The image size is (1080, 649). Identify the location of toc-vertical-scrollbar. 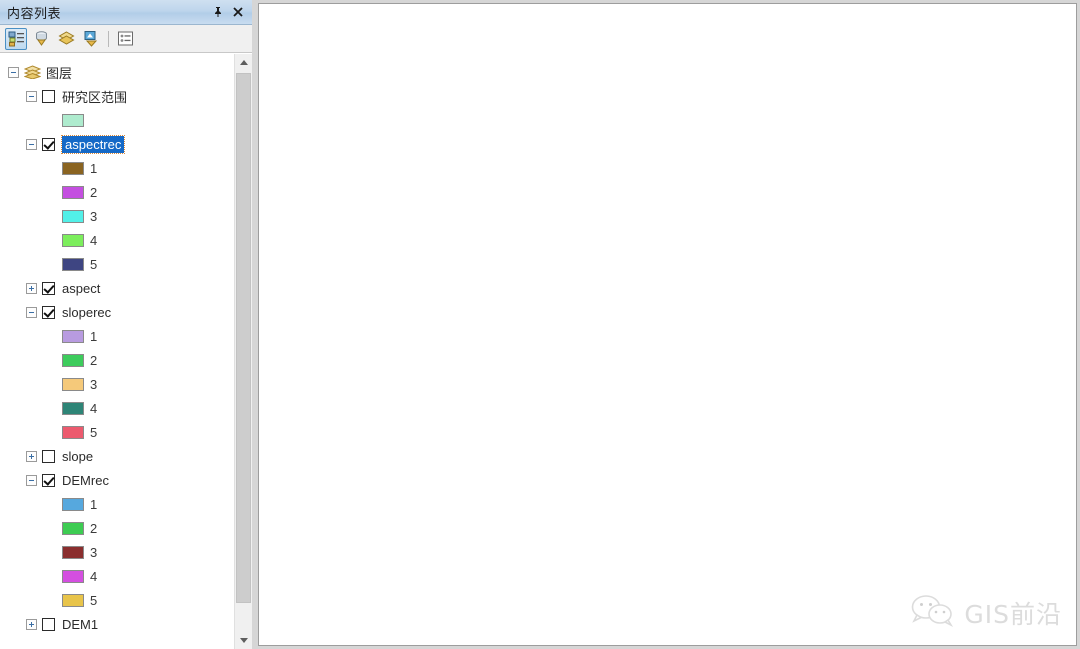
(243, 351).